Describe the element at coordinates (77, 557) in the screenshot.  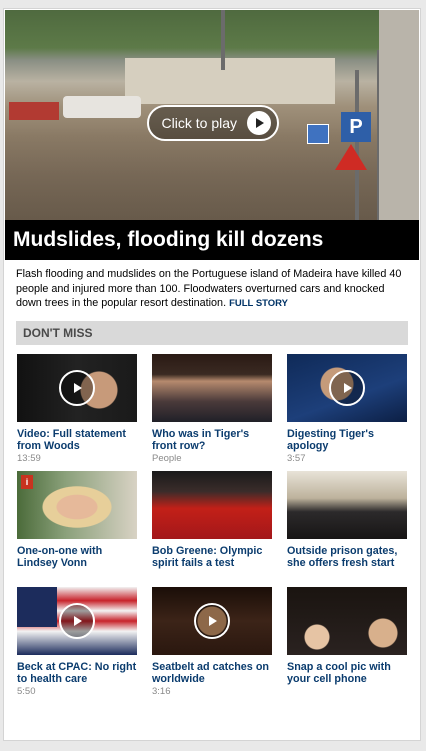
I see `item-caption: One-on-one with Lindsey Vonn` at that location.